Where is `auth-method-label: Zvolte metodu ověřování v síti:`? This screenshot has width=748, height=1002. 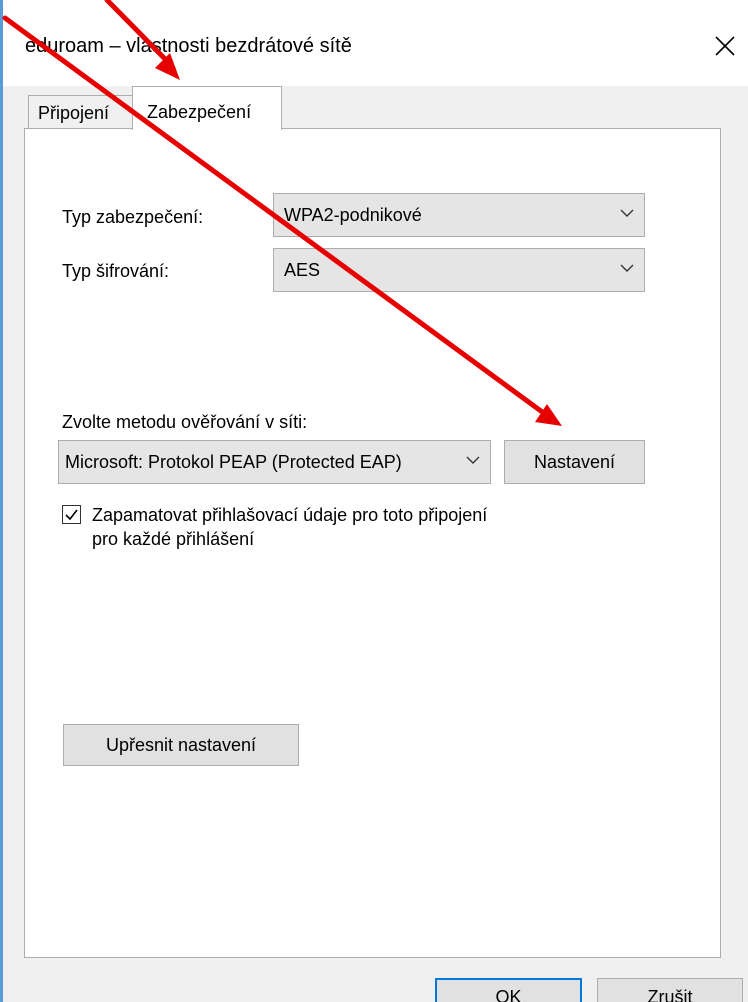
auth-method-label: Zvolte metodu ověřování v síti: is located at coordinates (185, 422).